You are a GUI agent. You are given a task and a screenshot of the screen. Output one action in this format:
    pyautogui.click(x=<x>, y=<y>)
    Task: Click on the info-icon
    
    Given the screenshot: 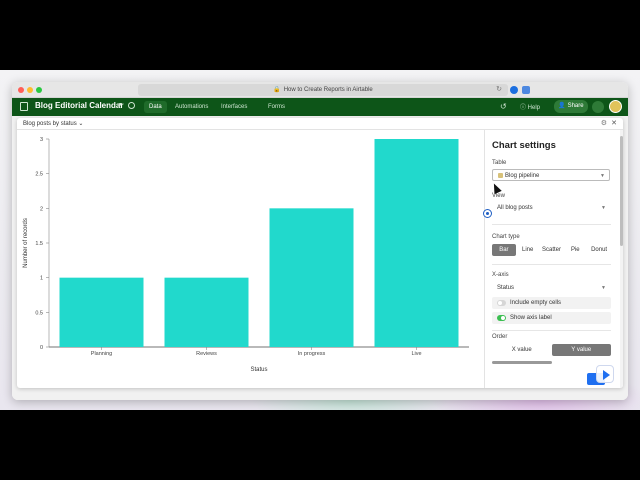 What is the action you would take?
    pyautogui.click(x=131, y=105)
    